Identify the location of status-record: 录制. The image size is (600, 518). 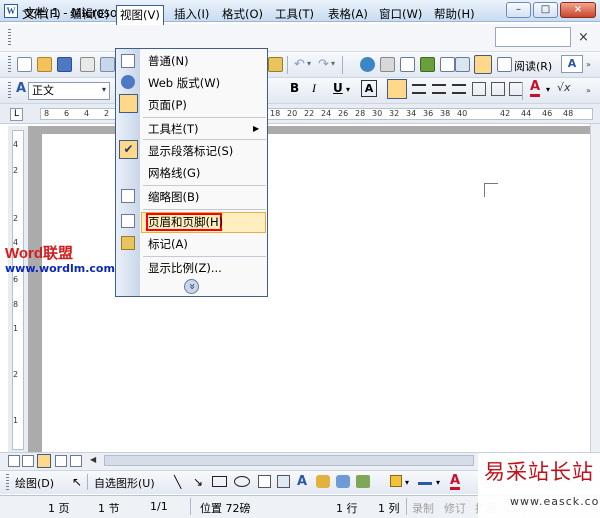
(423, 508).